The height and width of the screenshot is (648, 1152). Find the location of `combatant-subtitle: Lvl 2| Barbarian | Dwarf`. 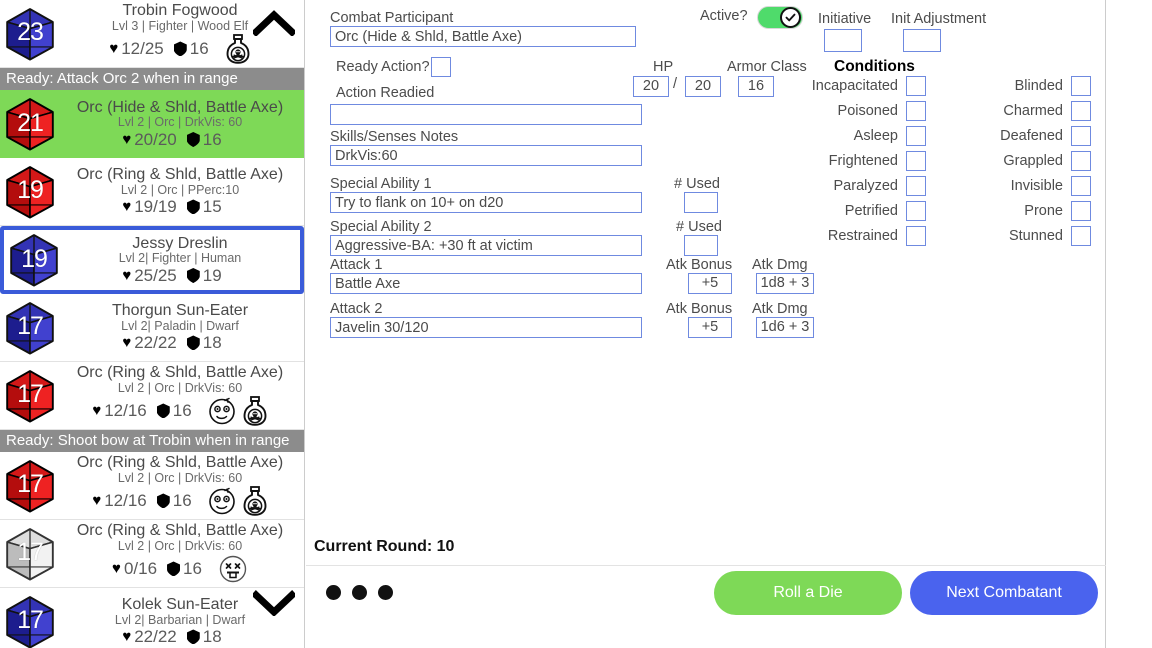

combatant-subtitle: Lvl 2| Barbarian | Dwarf is located at coordinates (180, 619).